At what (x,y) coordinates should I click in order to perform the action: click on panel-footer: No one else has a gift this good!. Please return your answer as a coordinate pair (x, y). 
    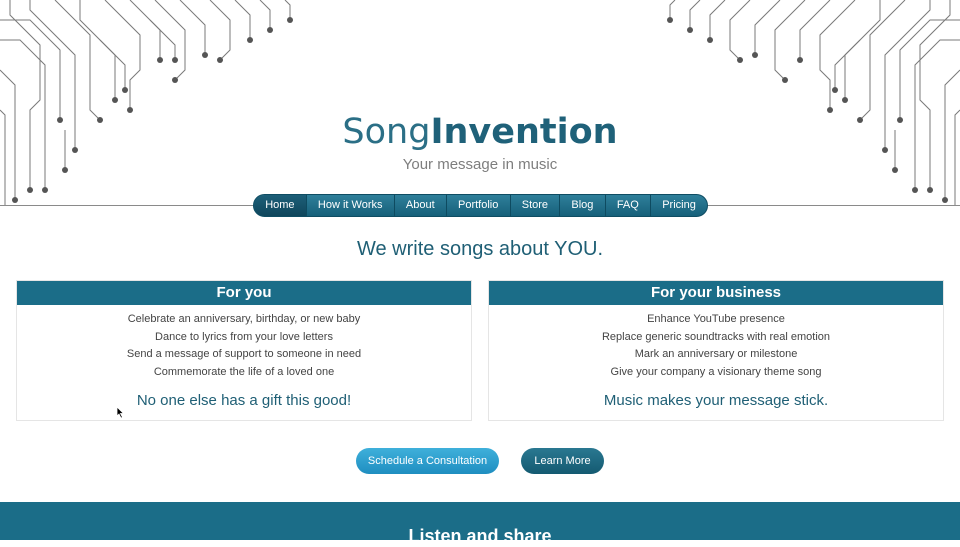
    Looking at the image, I should click on (244, 400).